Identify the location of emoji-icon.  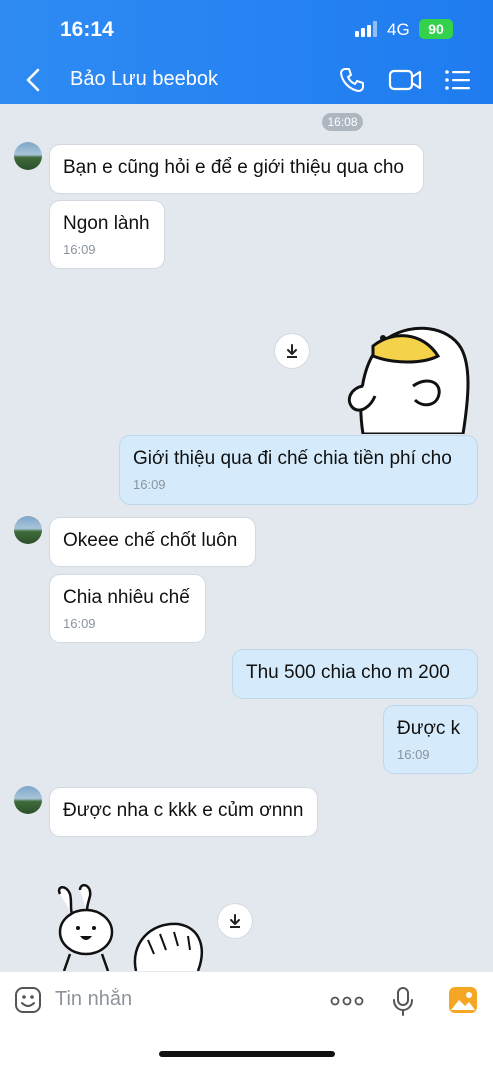
(28, 1000).